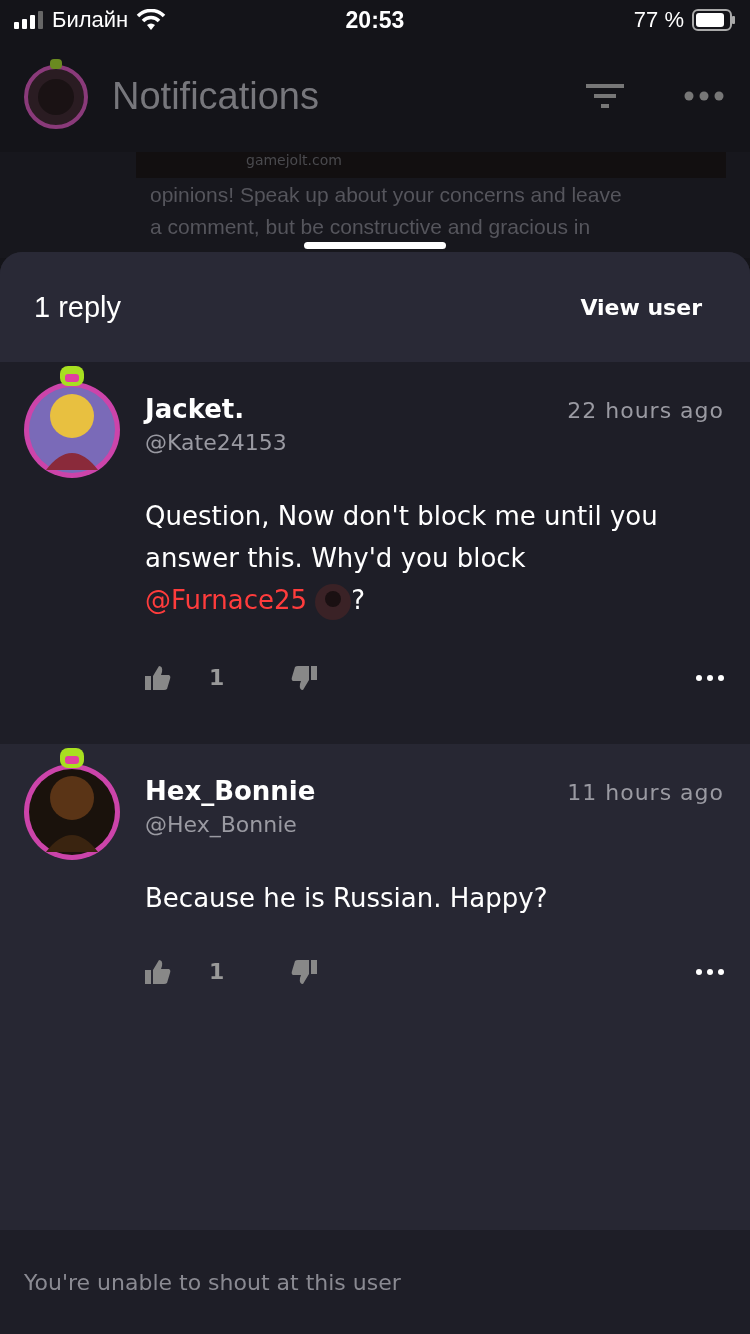 The image size is (750, 1334). I want to click on user-name: Hex_Bonnie, so click(230, 791).